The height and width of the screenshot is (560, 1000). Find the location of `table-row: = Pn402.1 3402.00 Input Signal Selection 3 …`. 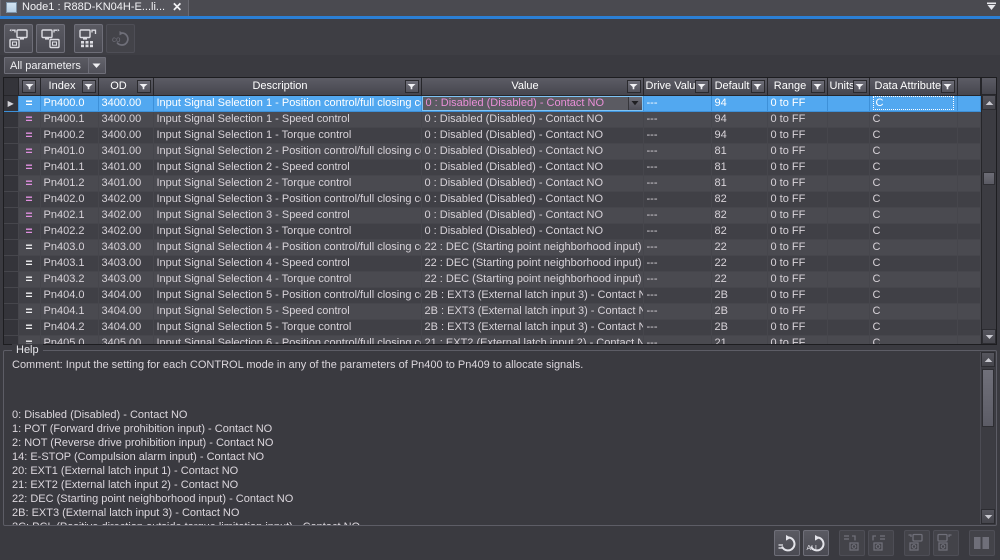

table-row: = Pn402.1 3402.00 Input Signal Selection 3 … is located at coordinates (492, 215).